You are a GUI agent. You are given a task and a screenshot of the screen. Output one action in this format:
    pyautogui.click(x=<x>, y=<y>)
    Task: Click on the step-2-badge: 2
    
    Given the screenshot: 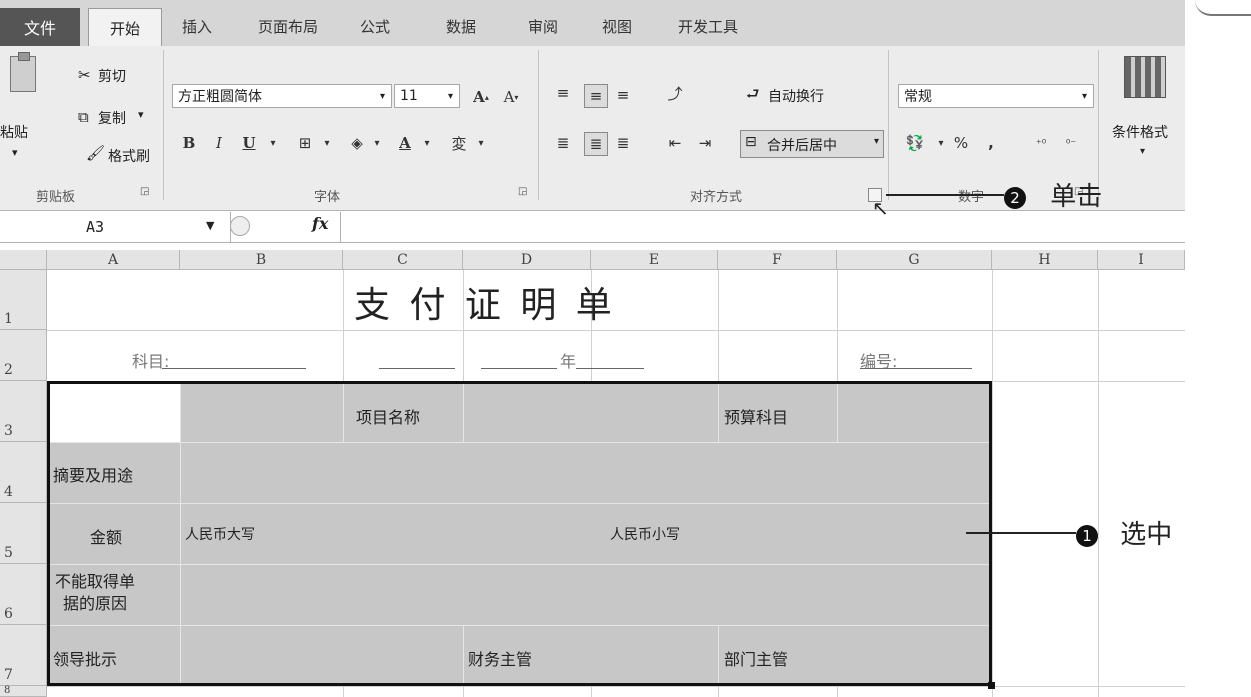 What is the action you would take?
    pyautogui.click(x=1015, y=198)
    